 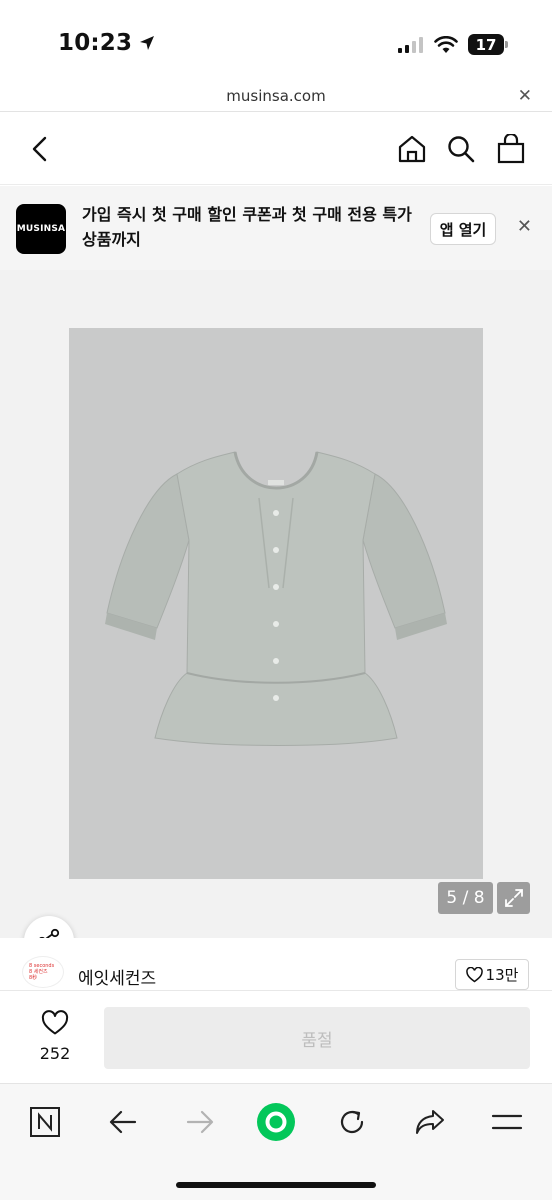 I want to click on menu-icon, so click(x=507, y=1122).